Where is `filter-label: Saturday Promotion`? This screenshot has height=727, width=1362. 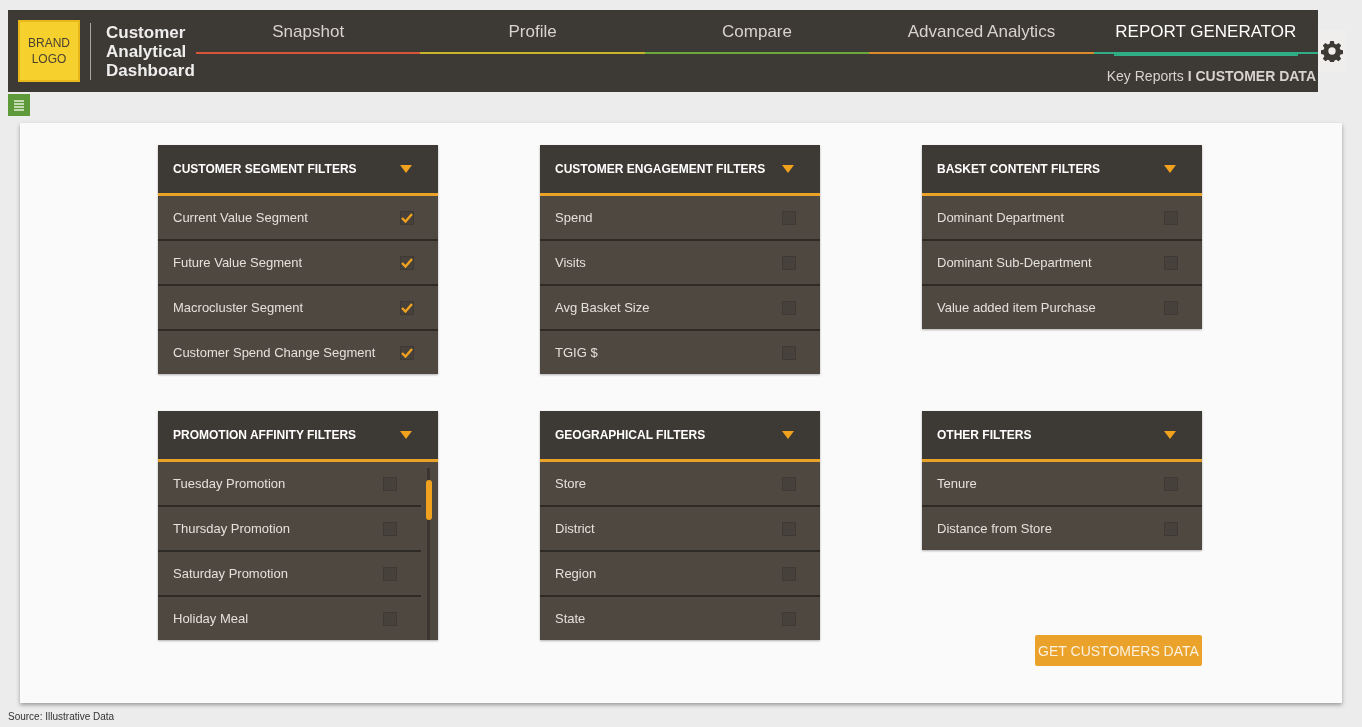
filter-label: Saturday Promotion is located at coordinates (230, 573).